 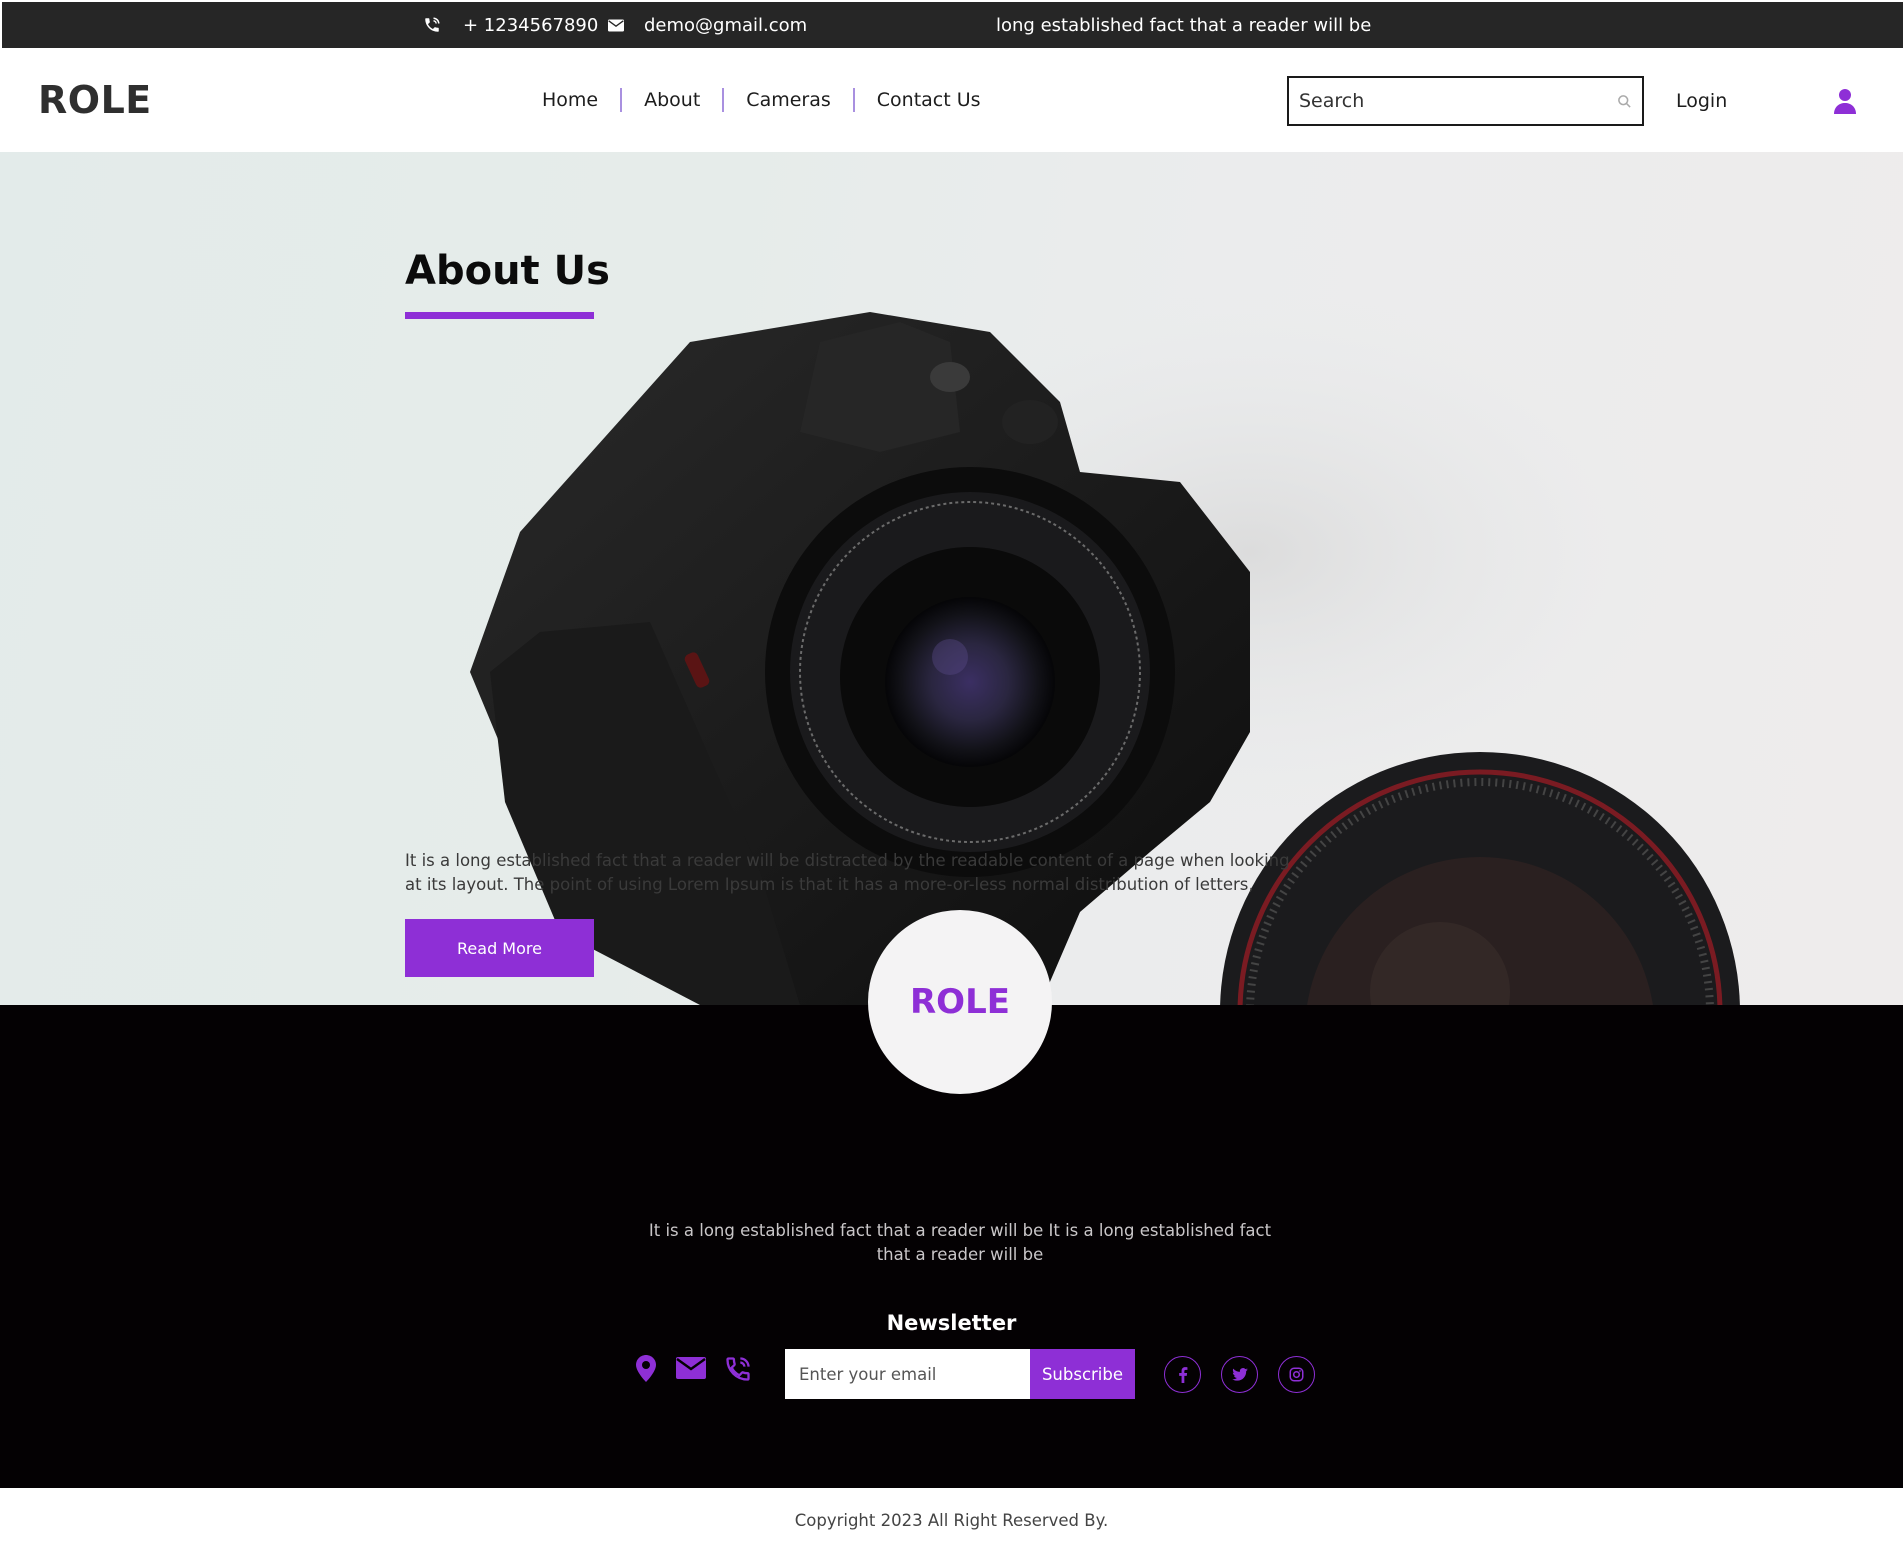 I want to click on nav-cameras: Cameras, so click(x=788, y=100).